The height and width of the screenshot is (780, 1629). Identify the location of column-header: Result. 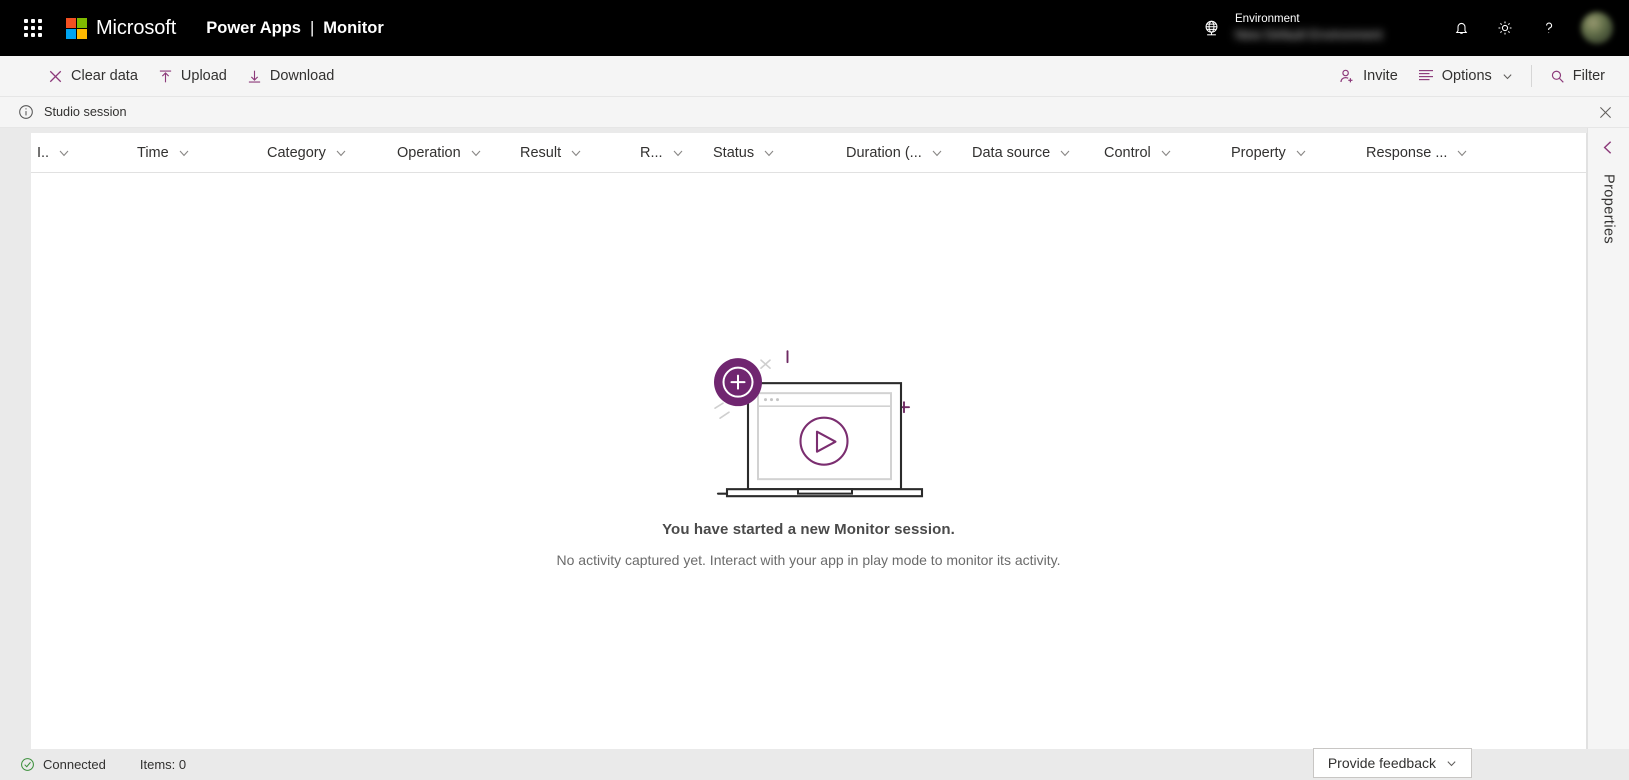
(574, 152).